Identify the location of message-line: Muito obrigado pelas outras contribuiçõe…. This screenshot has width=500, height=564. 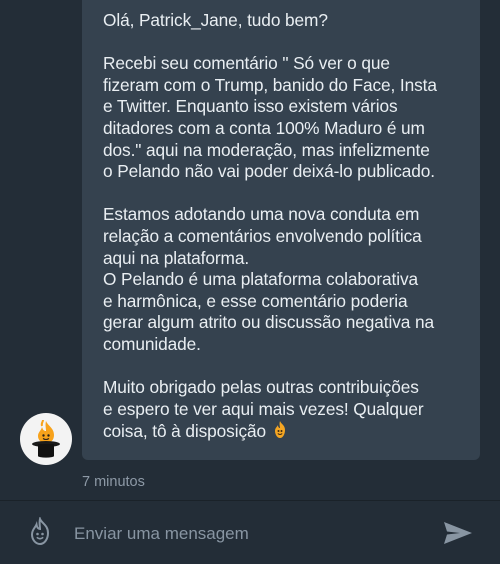
(261, 387).